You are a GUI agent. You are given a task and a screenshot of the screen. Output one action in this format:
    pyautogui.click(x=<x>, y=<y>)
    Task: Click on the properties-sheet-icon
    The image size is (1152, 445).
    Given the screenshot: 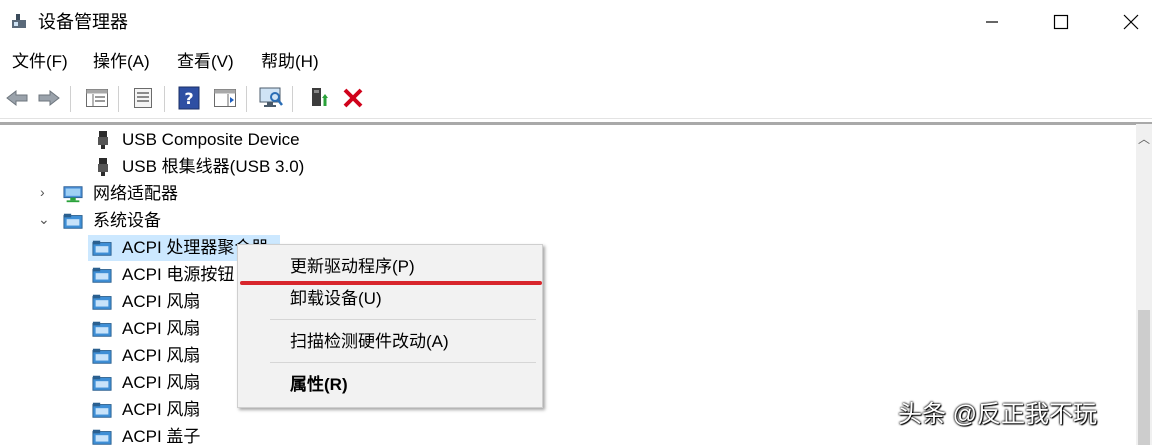 What is the action you would take?
    pyautogui.click(x=143, y=98)
    